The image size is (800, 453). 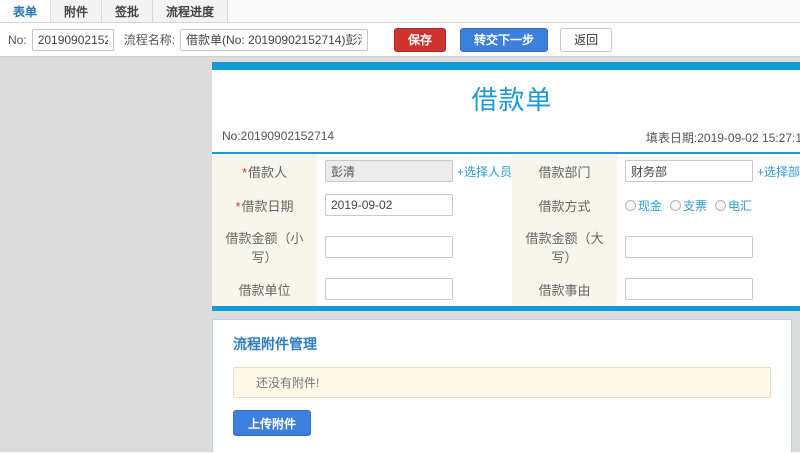 What do you see at coordinates (689, 289) in the screenshot?
I see `loan-reason-input` at bounding box center [689, 289].